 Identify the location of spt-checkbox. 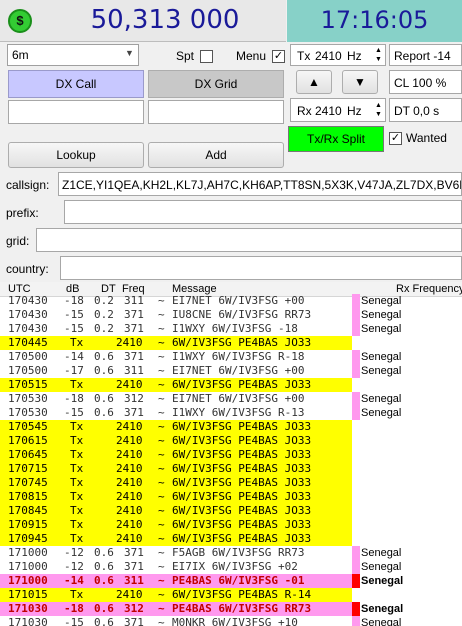
(206, 56).